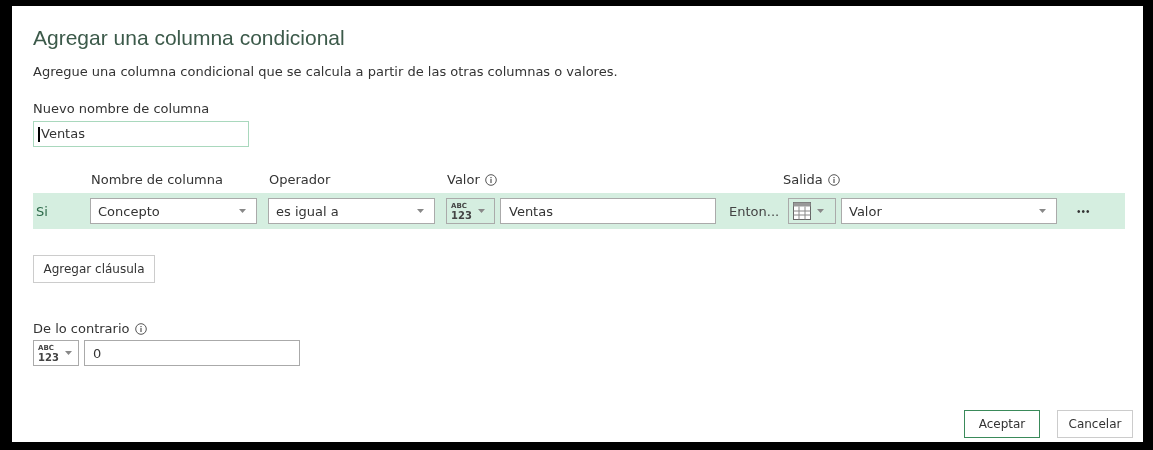 The height and width of the screenshot is (450, 1153). Describe the element at coordinates (189, 38) in the screenshot. I see `dialog-title: Agregar una columna condicional` at that location.